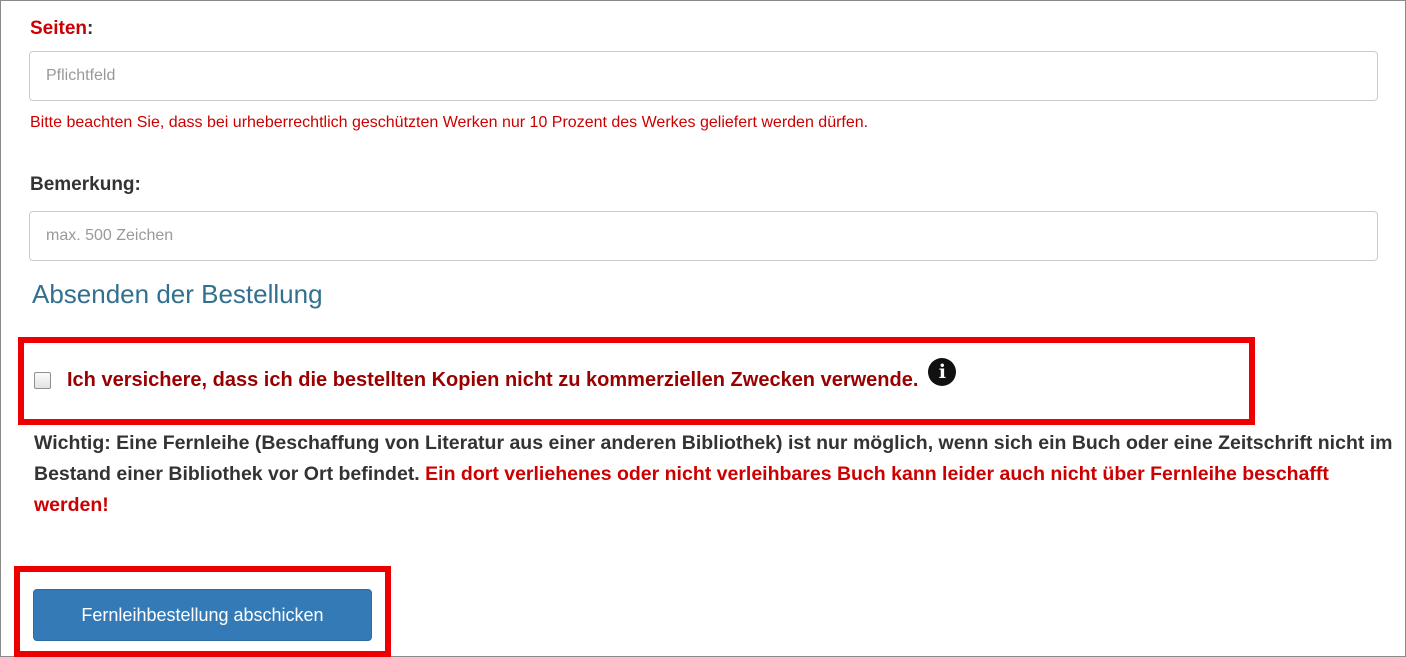  What do you see at coordinates (90, 28) in the screenshot?
I see `seiten-label-colon: :` at bounding box center [90, 28].